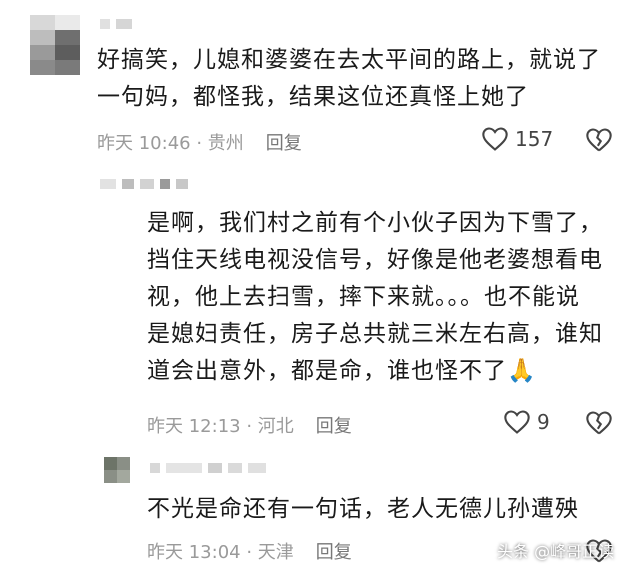  What do you see at coordinates (556, 551) in the screenshot?
I see `watermark: 头条 @峰哥正读` at bounding box center [556, 551].